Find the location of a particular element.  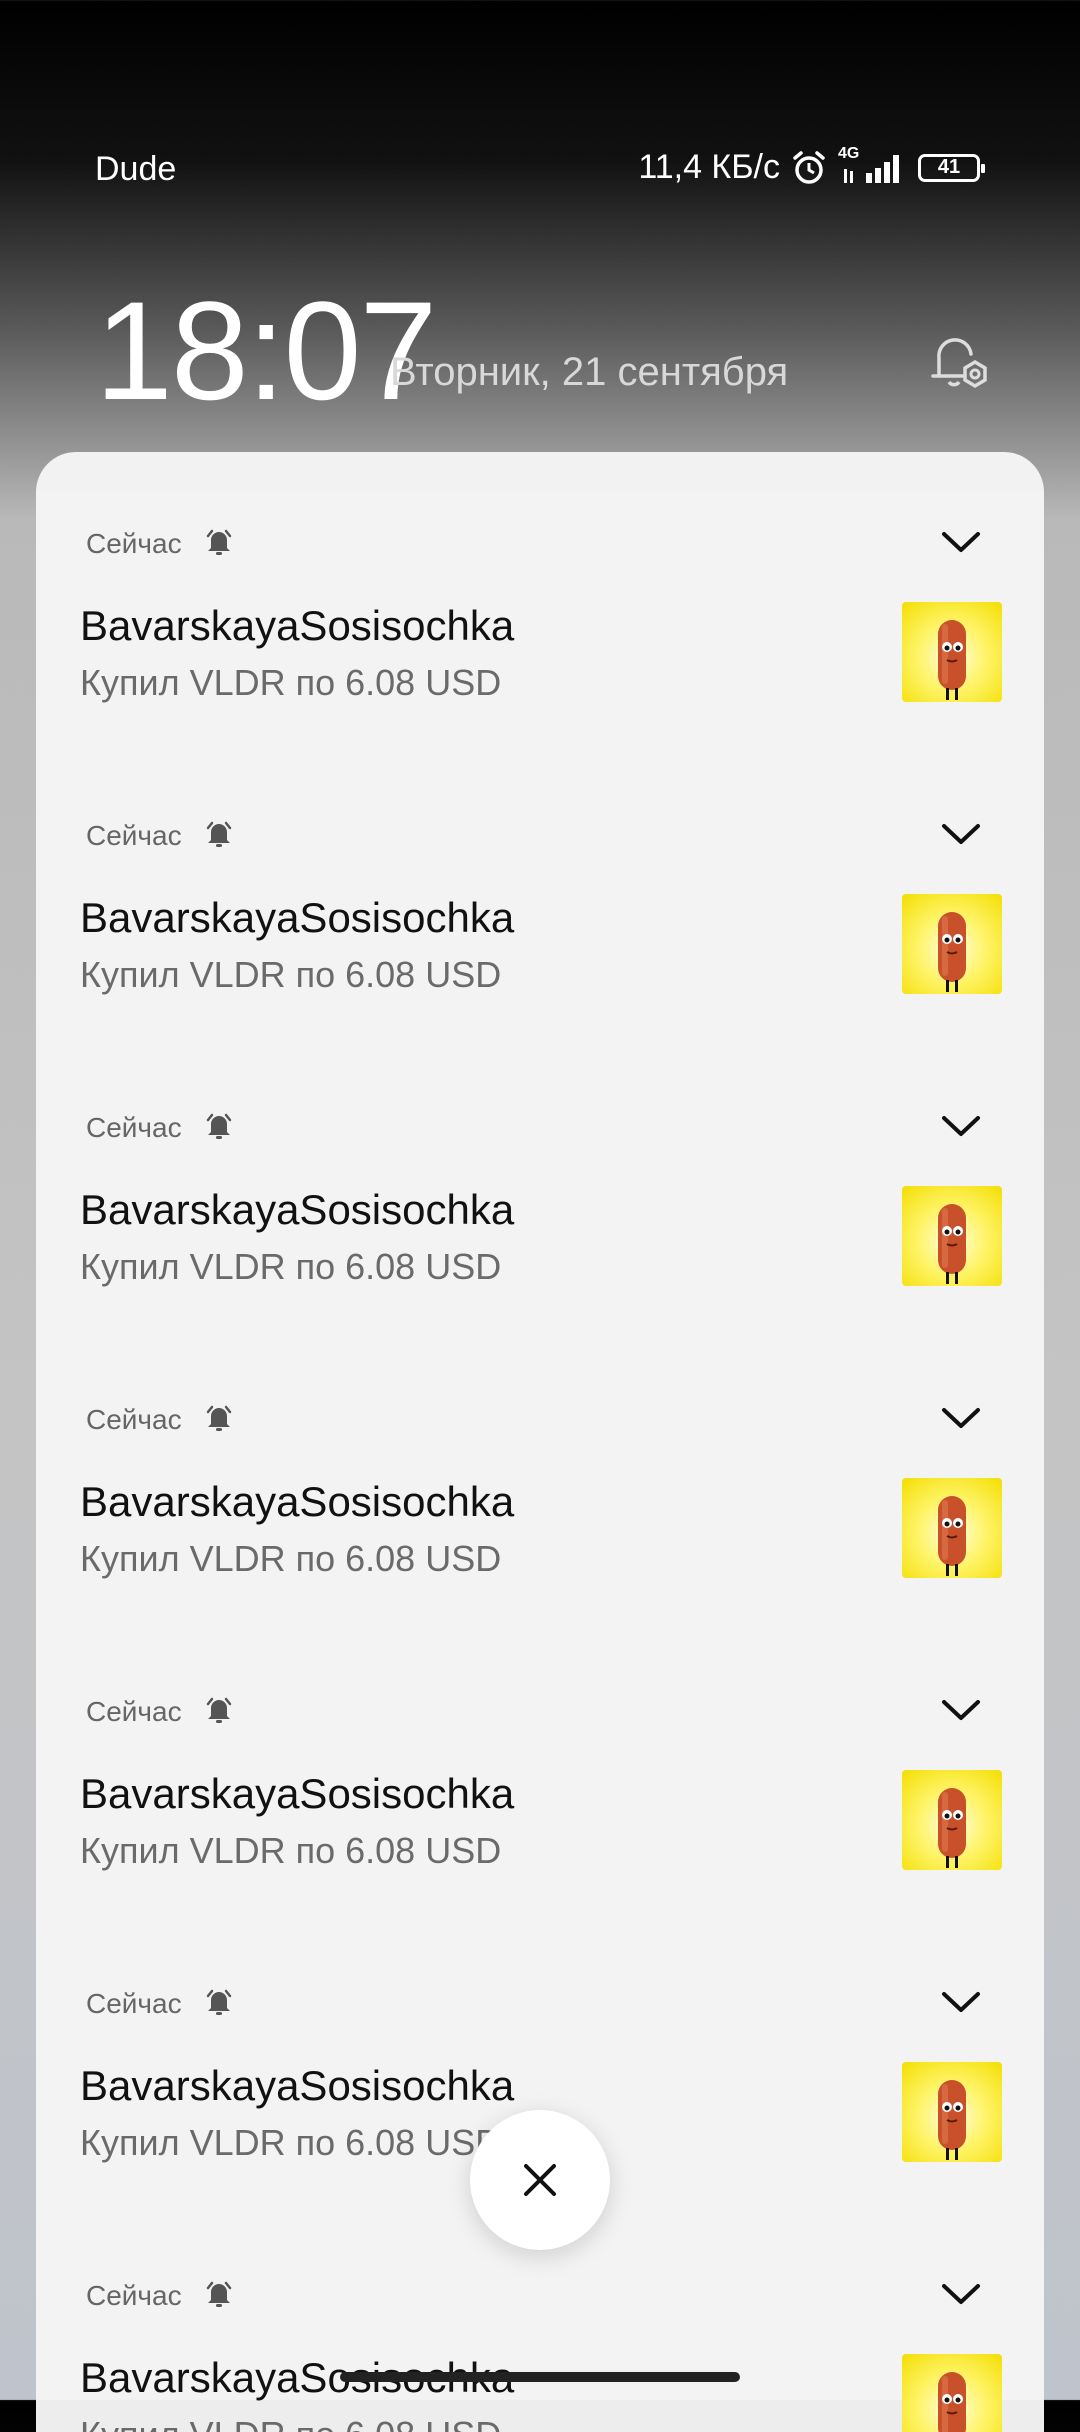

signal-icon: 4G is located at coordinates (873, 166).